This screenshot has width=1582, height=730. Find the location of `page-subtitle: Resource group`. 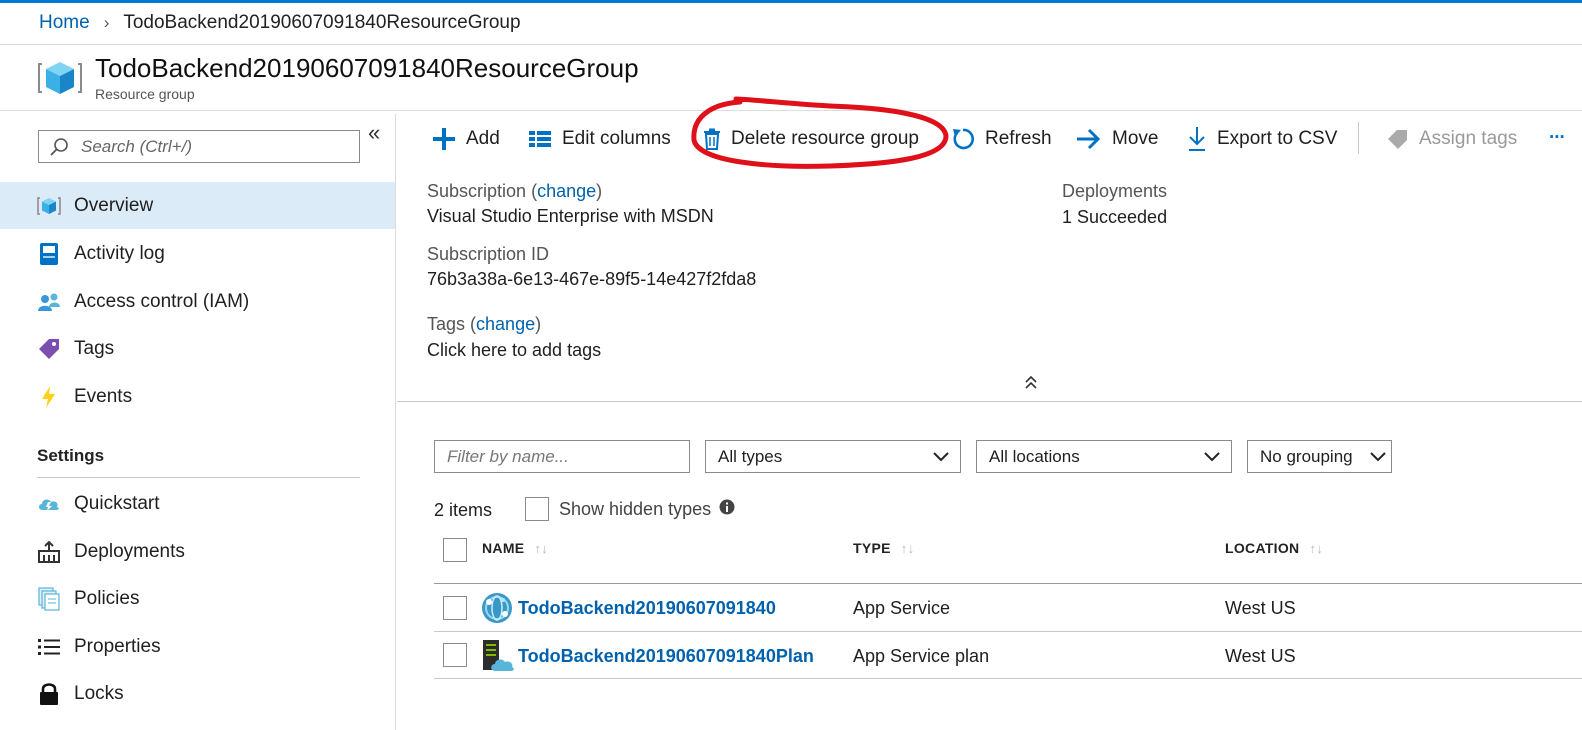

page-subtitle: Resource group is located at coordinates (145, 94).